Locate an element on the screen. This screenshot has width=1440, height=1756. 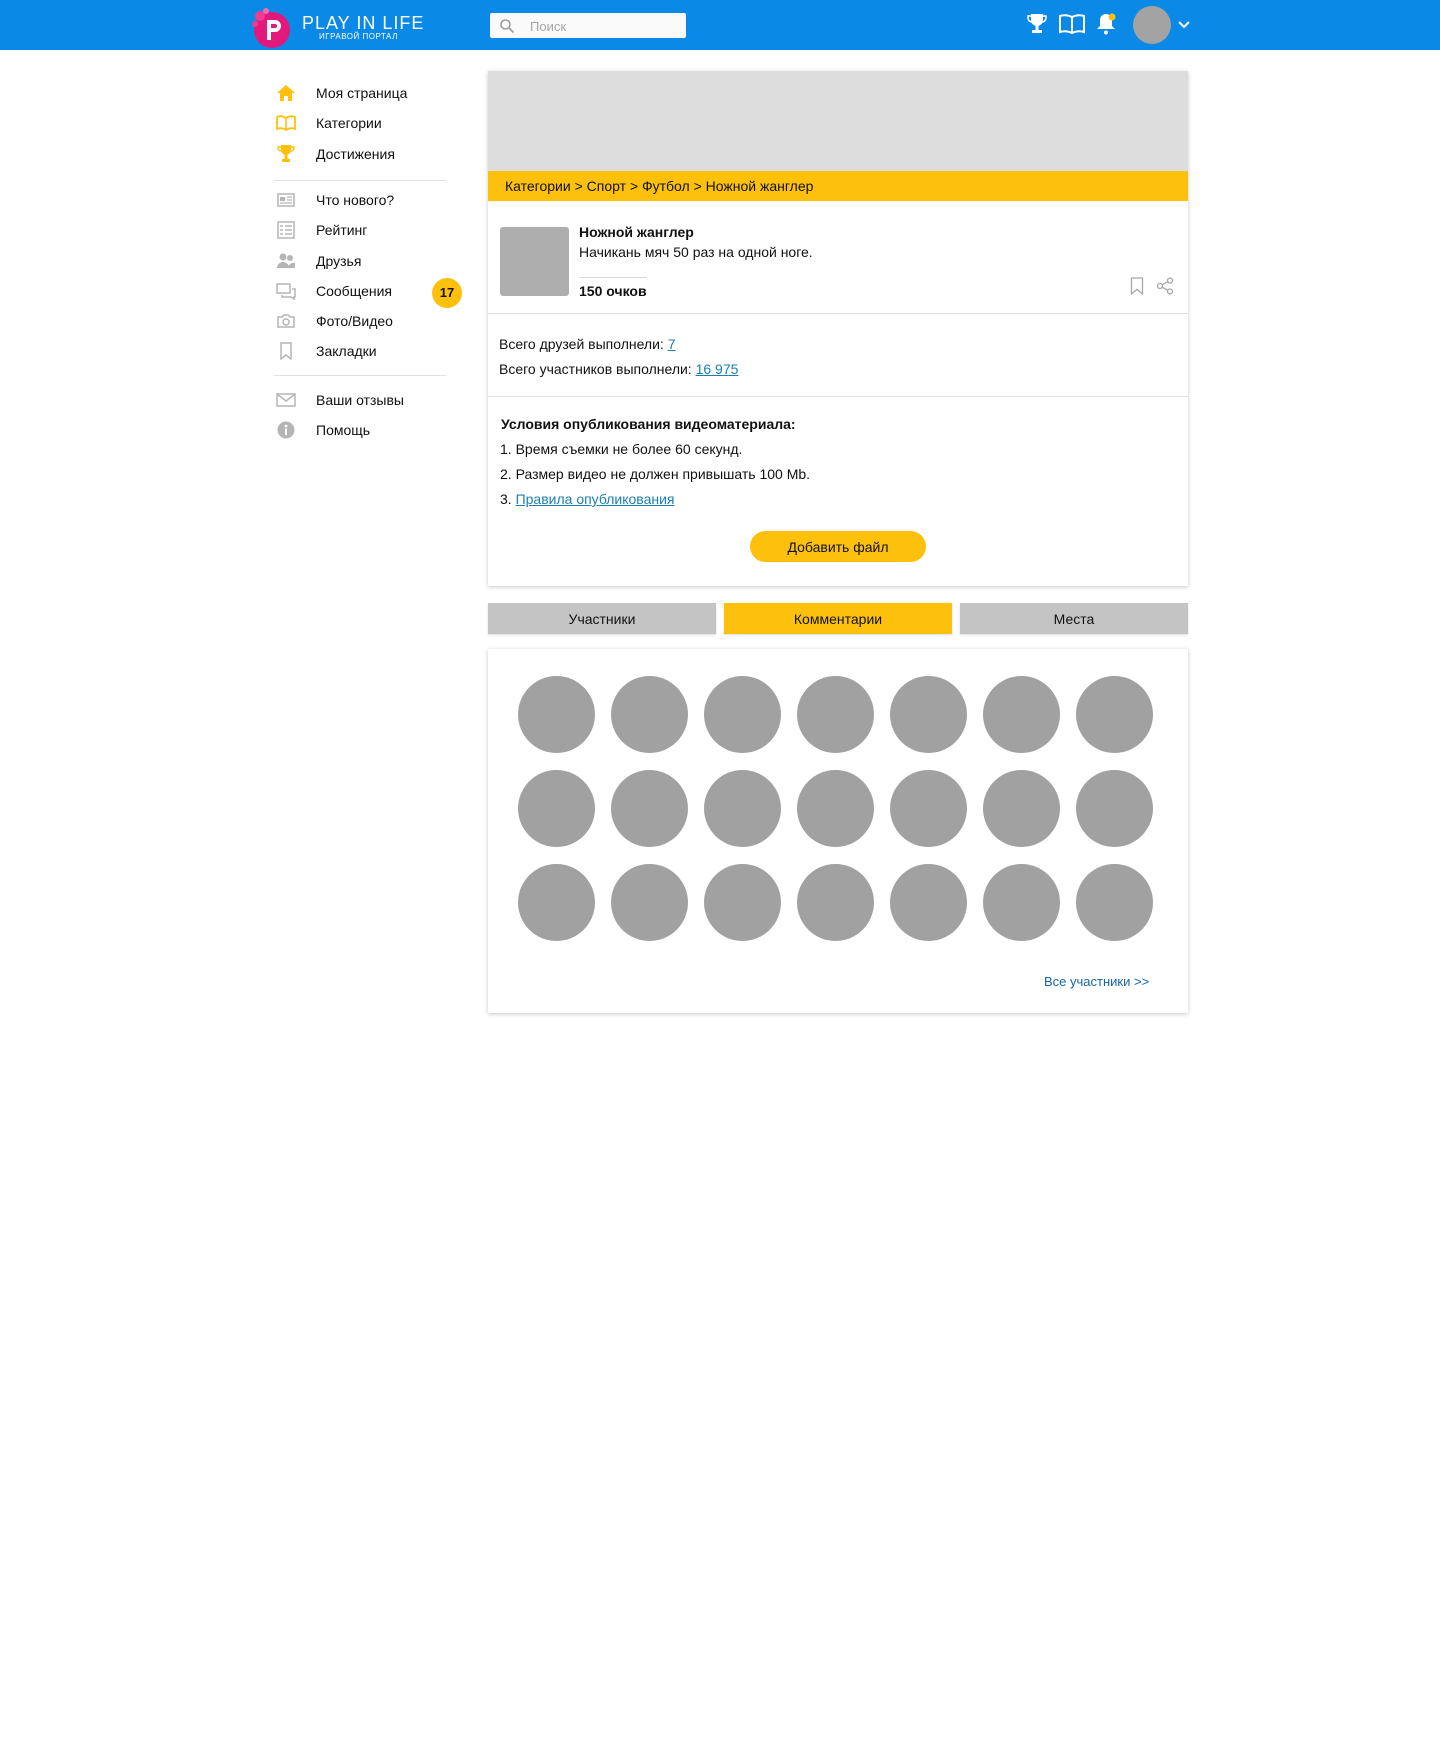
user-avatar is located at coordinates (1152, 25).